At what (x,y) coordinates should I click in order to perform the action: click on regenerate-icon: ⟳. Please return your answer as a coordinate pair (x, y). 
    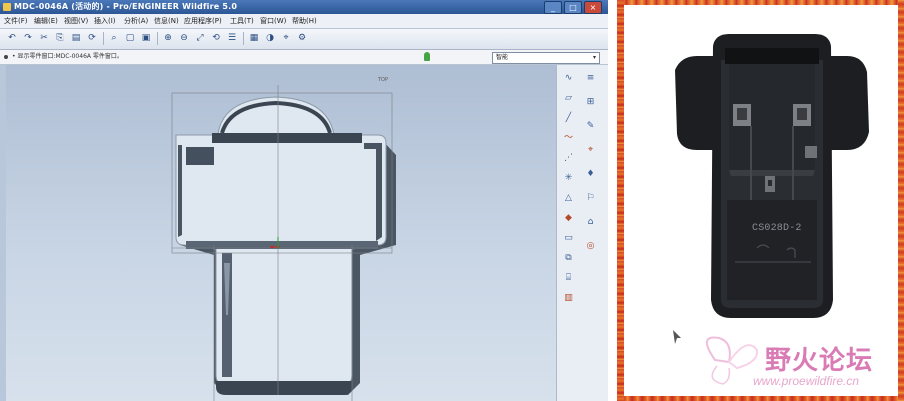
    Looking at the image, I should click on (92, 38).